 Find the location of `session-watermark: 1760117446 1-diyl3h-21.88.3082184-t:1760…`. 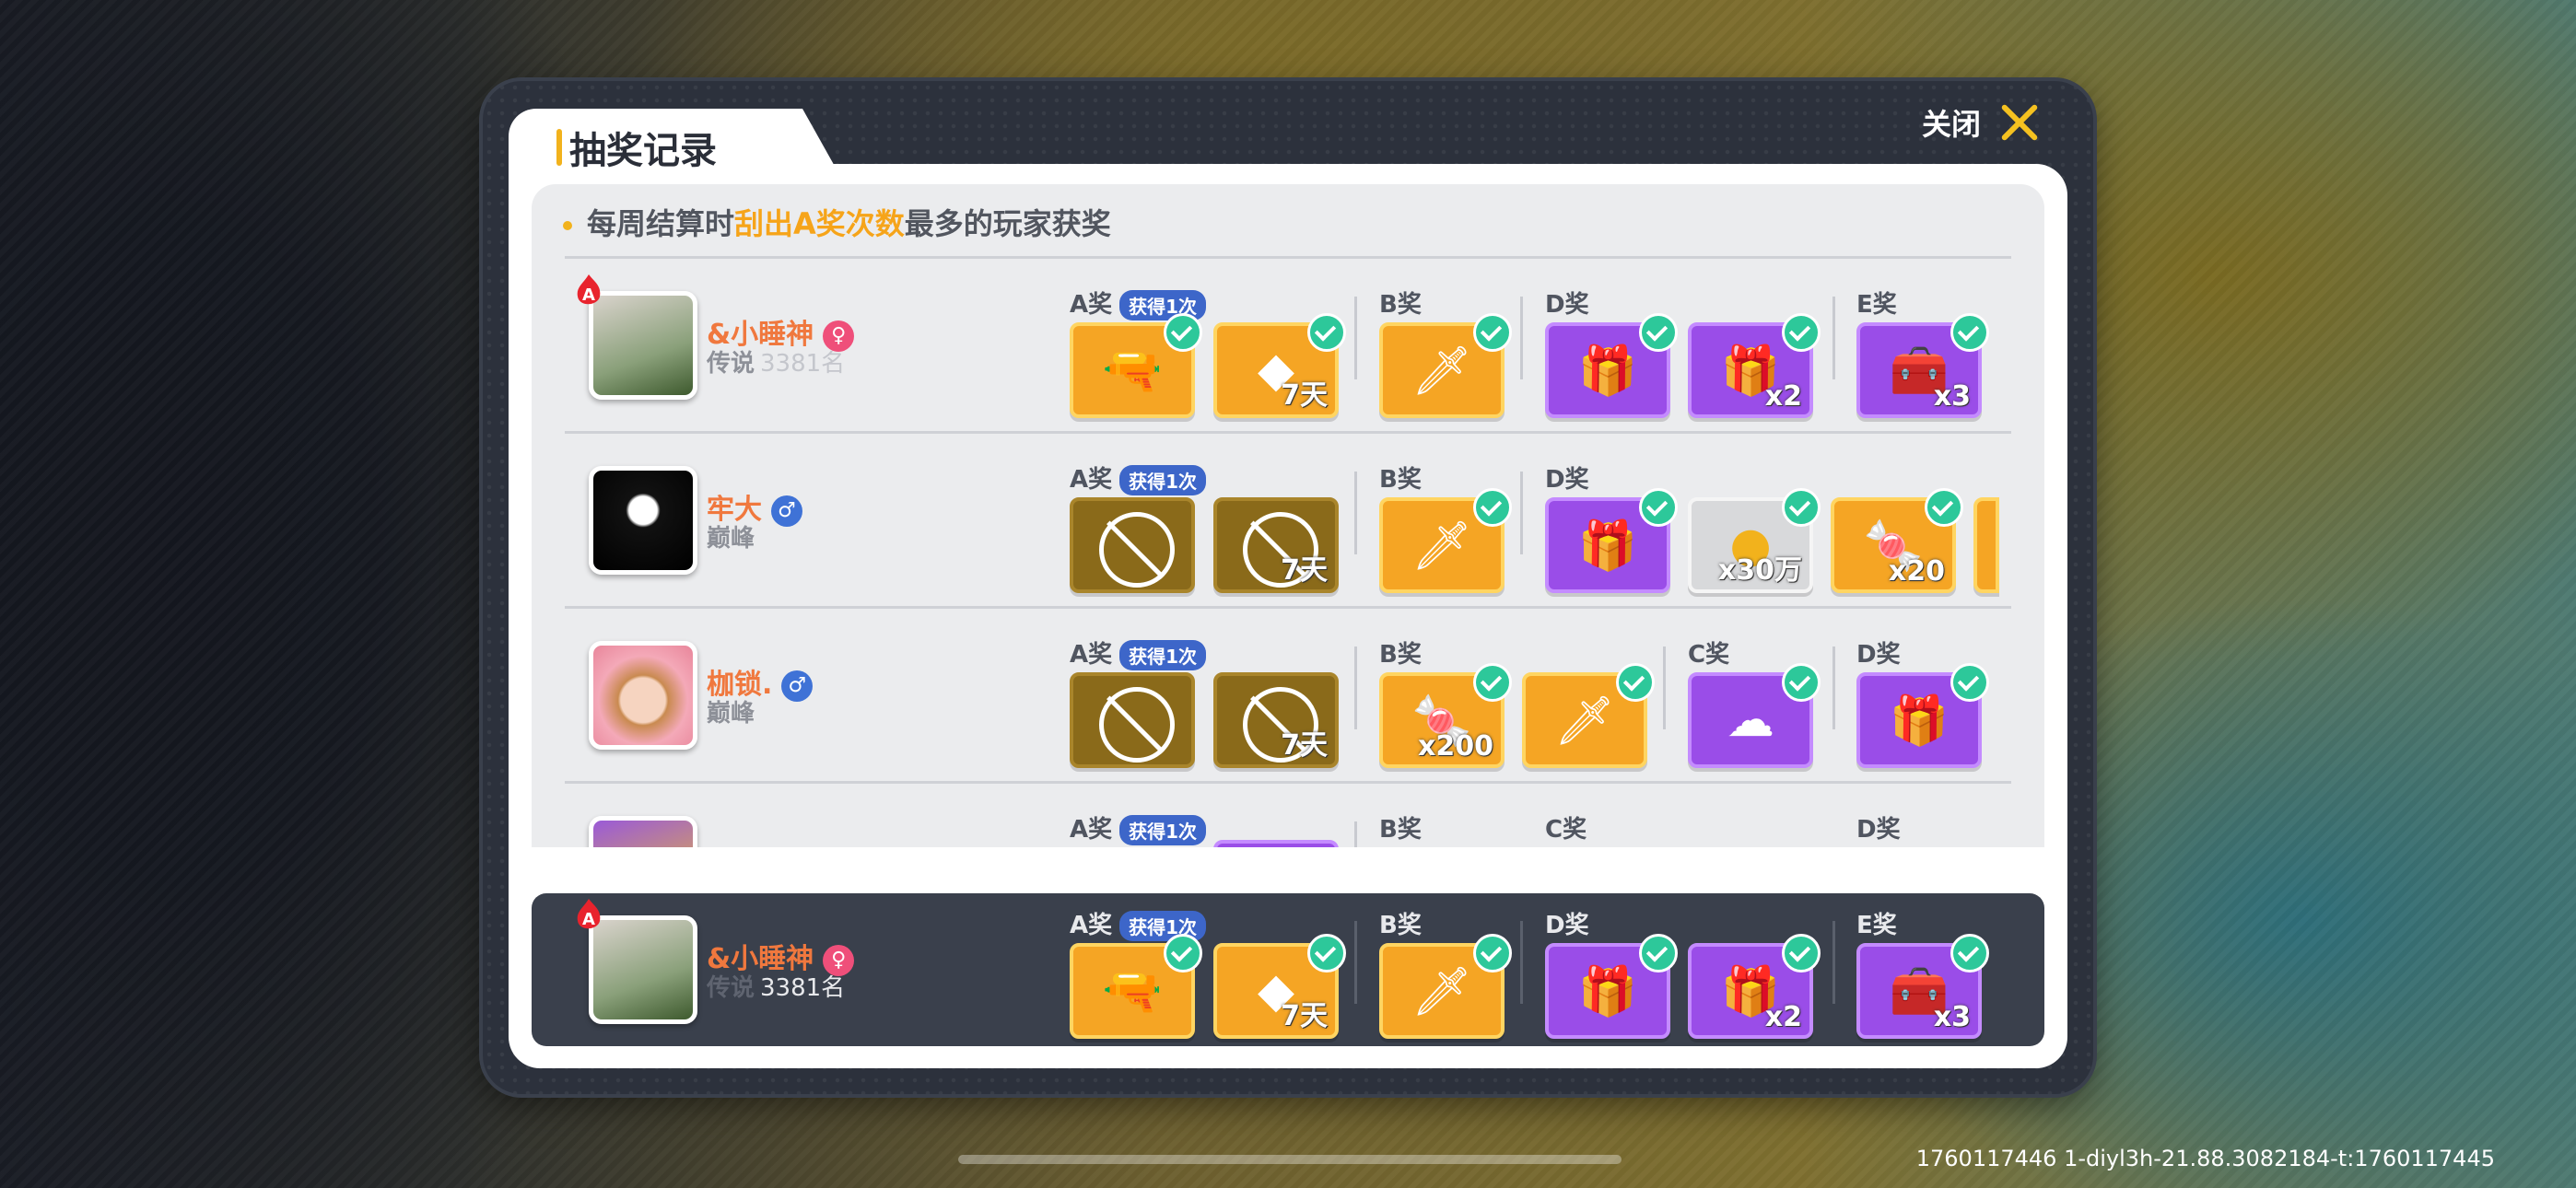

session-watermark: 1760117446 1-diyl3h-21.88.3082184-t:1760… is located at coordinates (2205, 1159).